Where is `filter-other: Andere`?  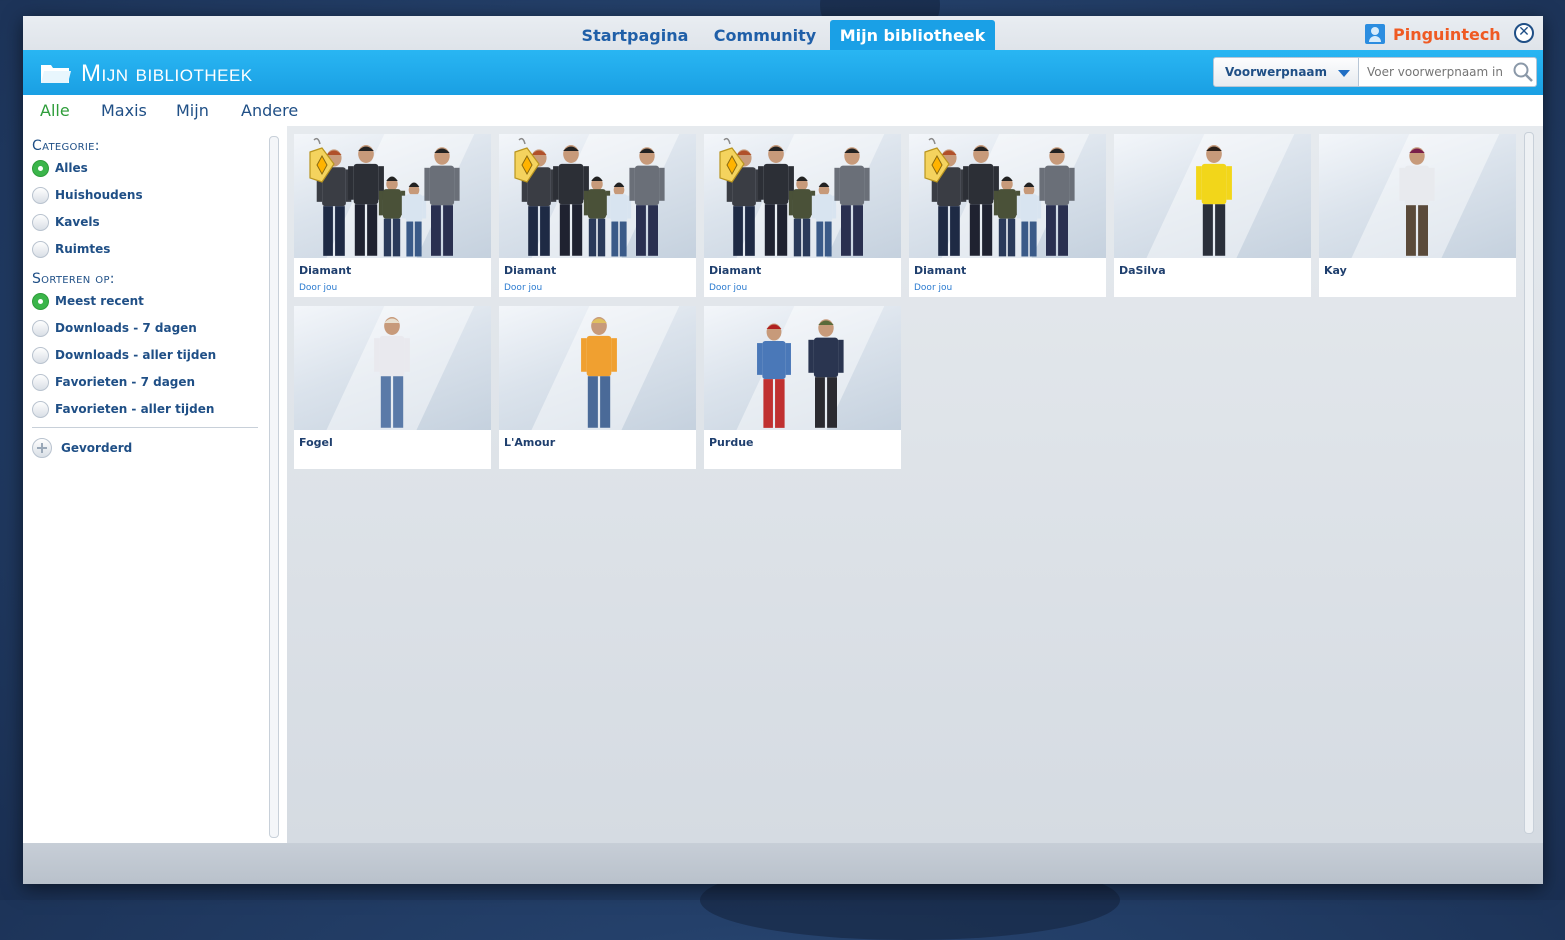
filter-other: Andere is located at coordinates (269, 110).